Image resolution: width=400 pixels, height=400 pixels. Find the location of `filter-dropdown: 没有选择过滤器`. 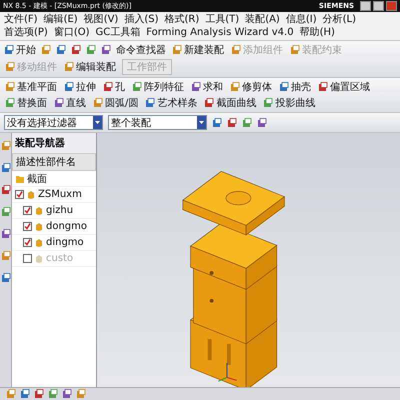

filter-dropdown: 没有选择过滤器 is located at coordinates (53, 122).